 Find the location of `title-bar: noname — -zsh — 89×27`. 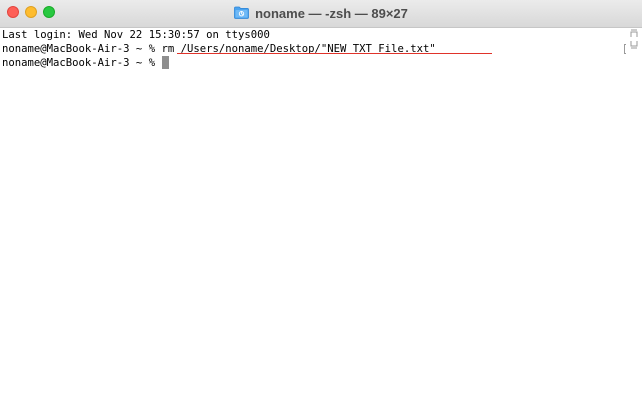

title-bar: noname — -zsh — 89×27 is located at coordinates (321, 14).